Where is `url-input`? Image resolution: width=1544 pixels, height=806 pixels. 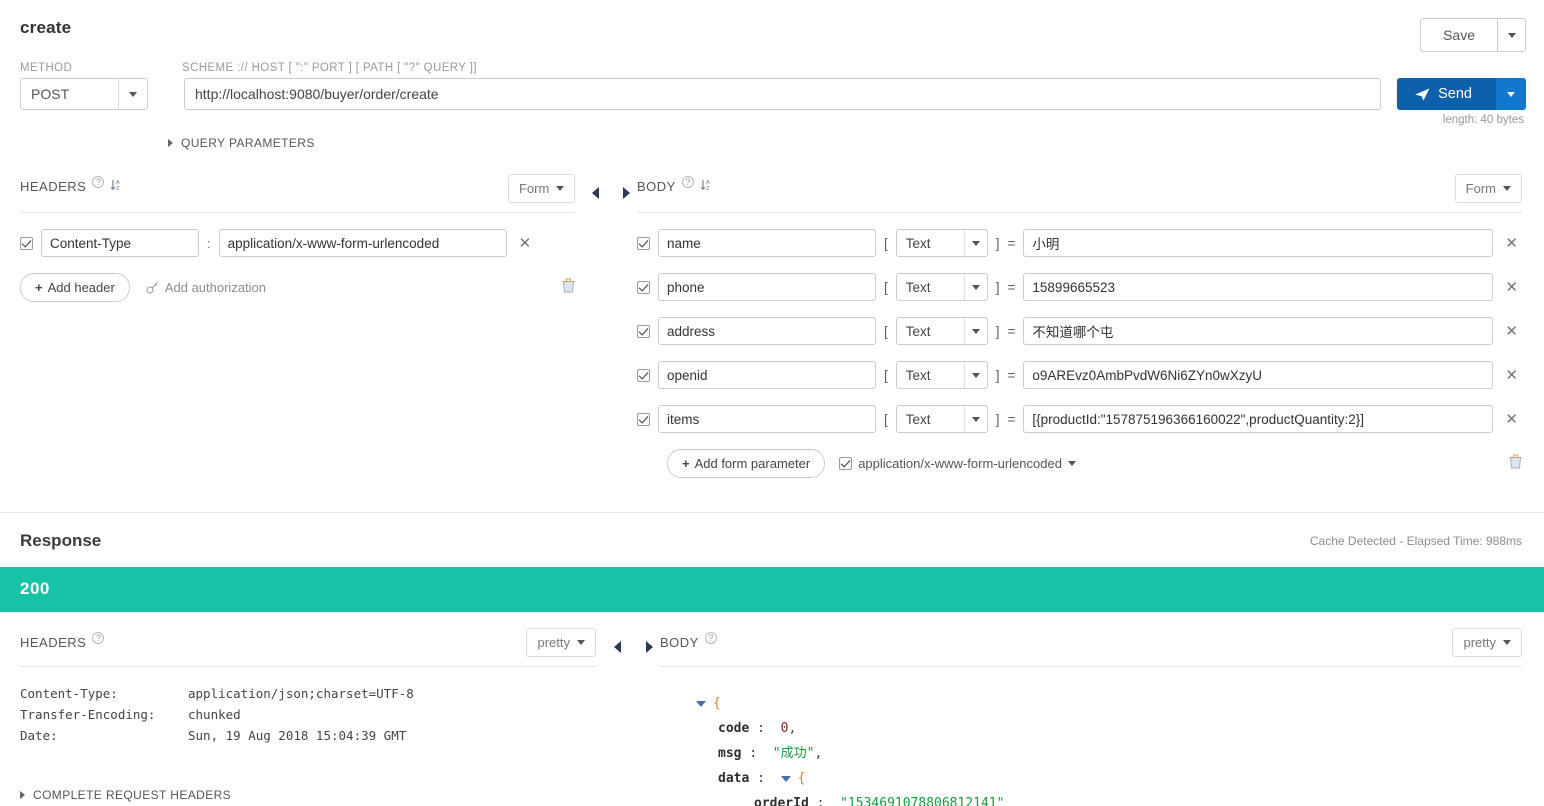
url-input is located at coordinates (783, 94).